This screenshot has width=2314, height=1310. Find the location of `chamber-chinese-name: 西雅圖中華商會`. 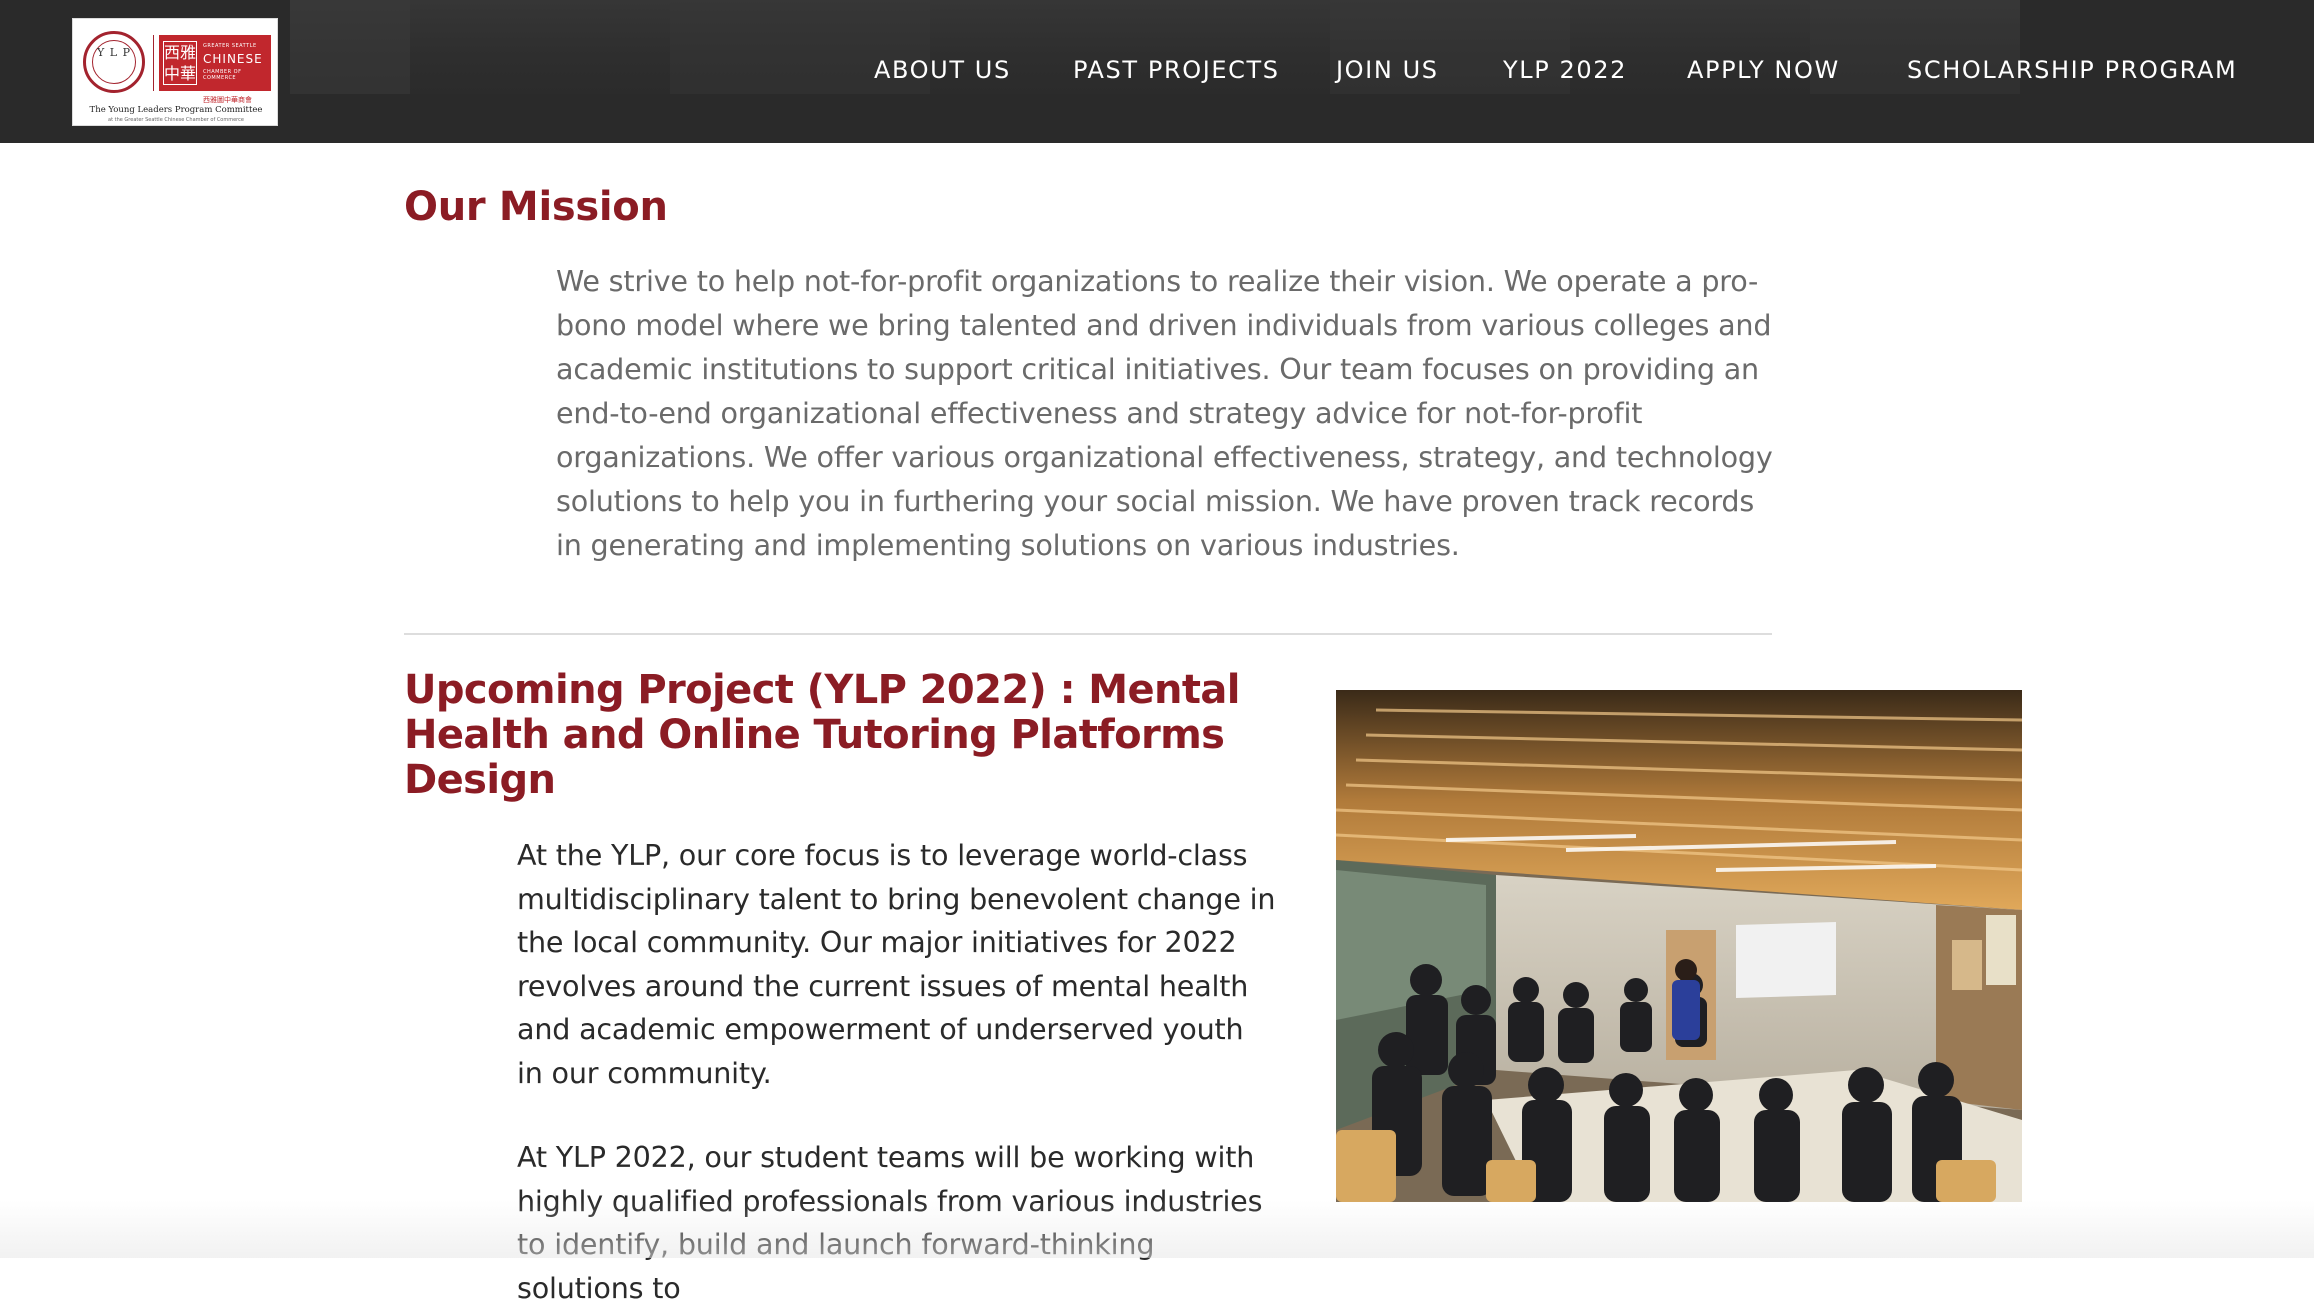

chamber-chinese-name: 西雅圖中華商會 is located at coordinates (227, 100).